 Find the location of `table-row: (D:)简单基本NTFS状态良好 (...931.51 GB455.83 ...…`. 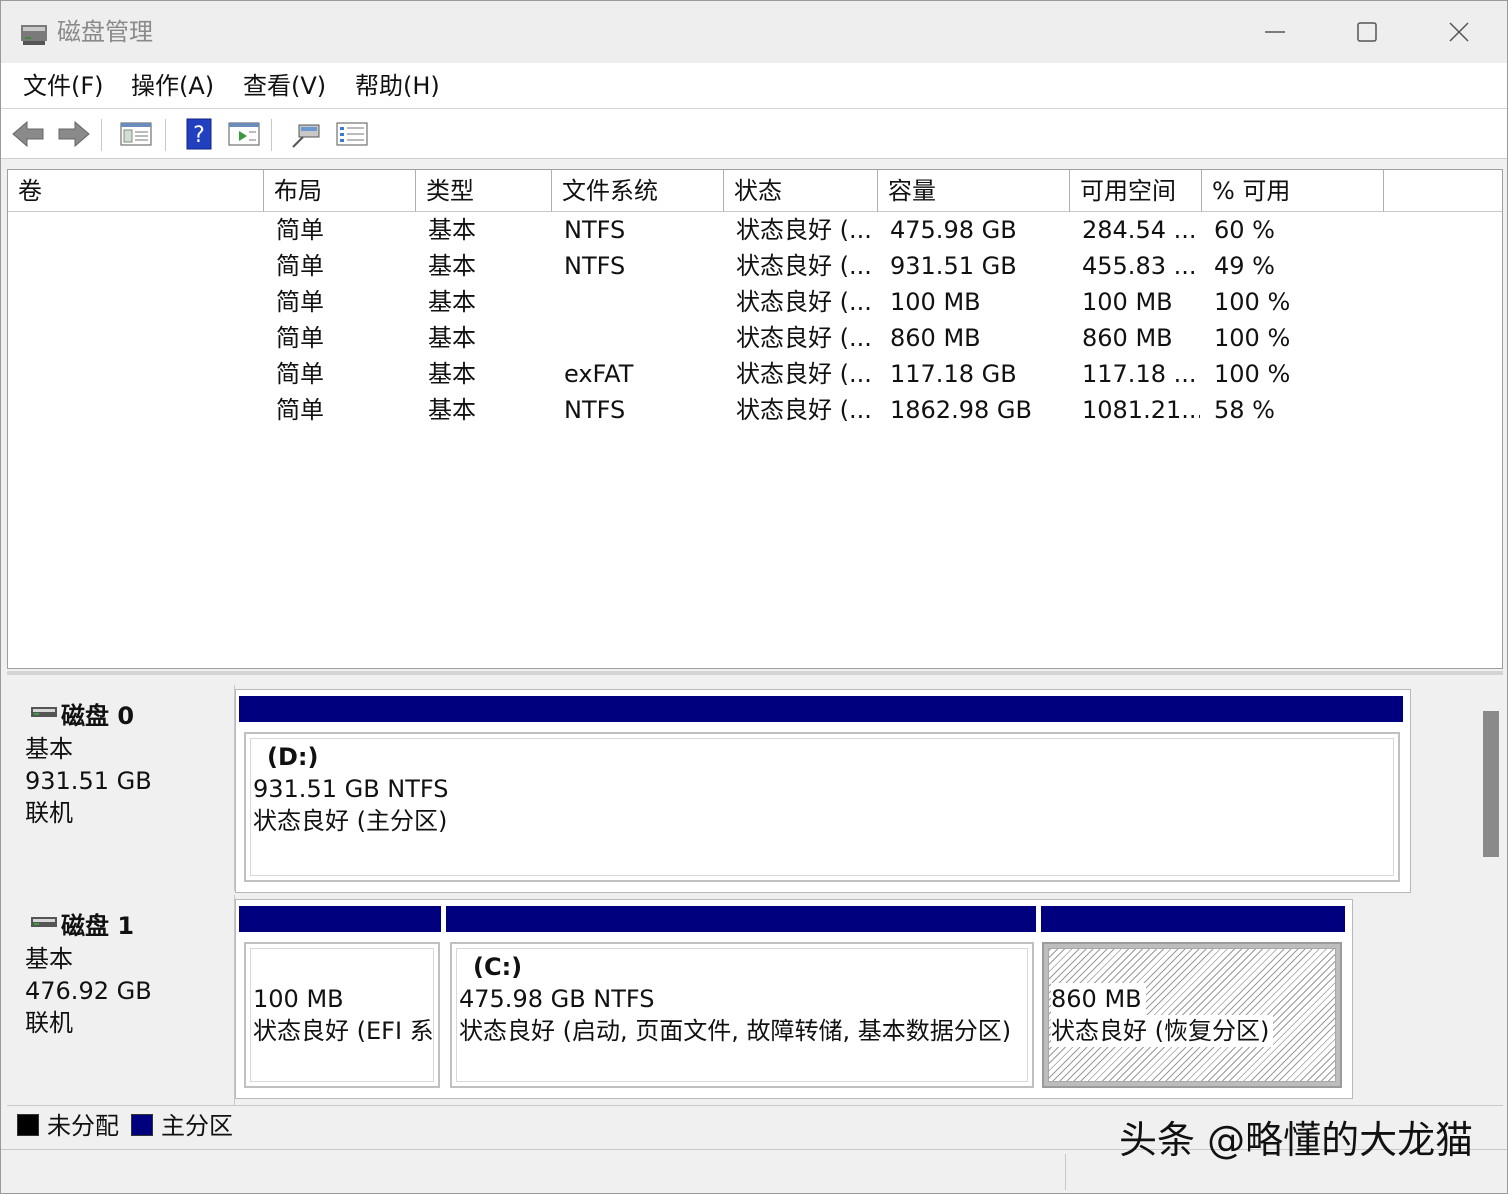

table-row: (D:)简单基本NTFS状态良好 (...931.51 GB455.83 ...… is located at coordinates (755, 266).